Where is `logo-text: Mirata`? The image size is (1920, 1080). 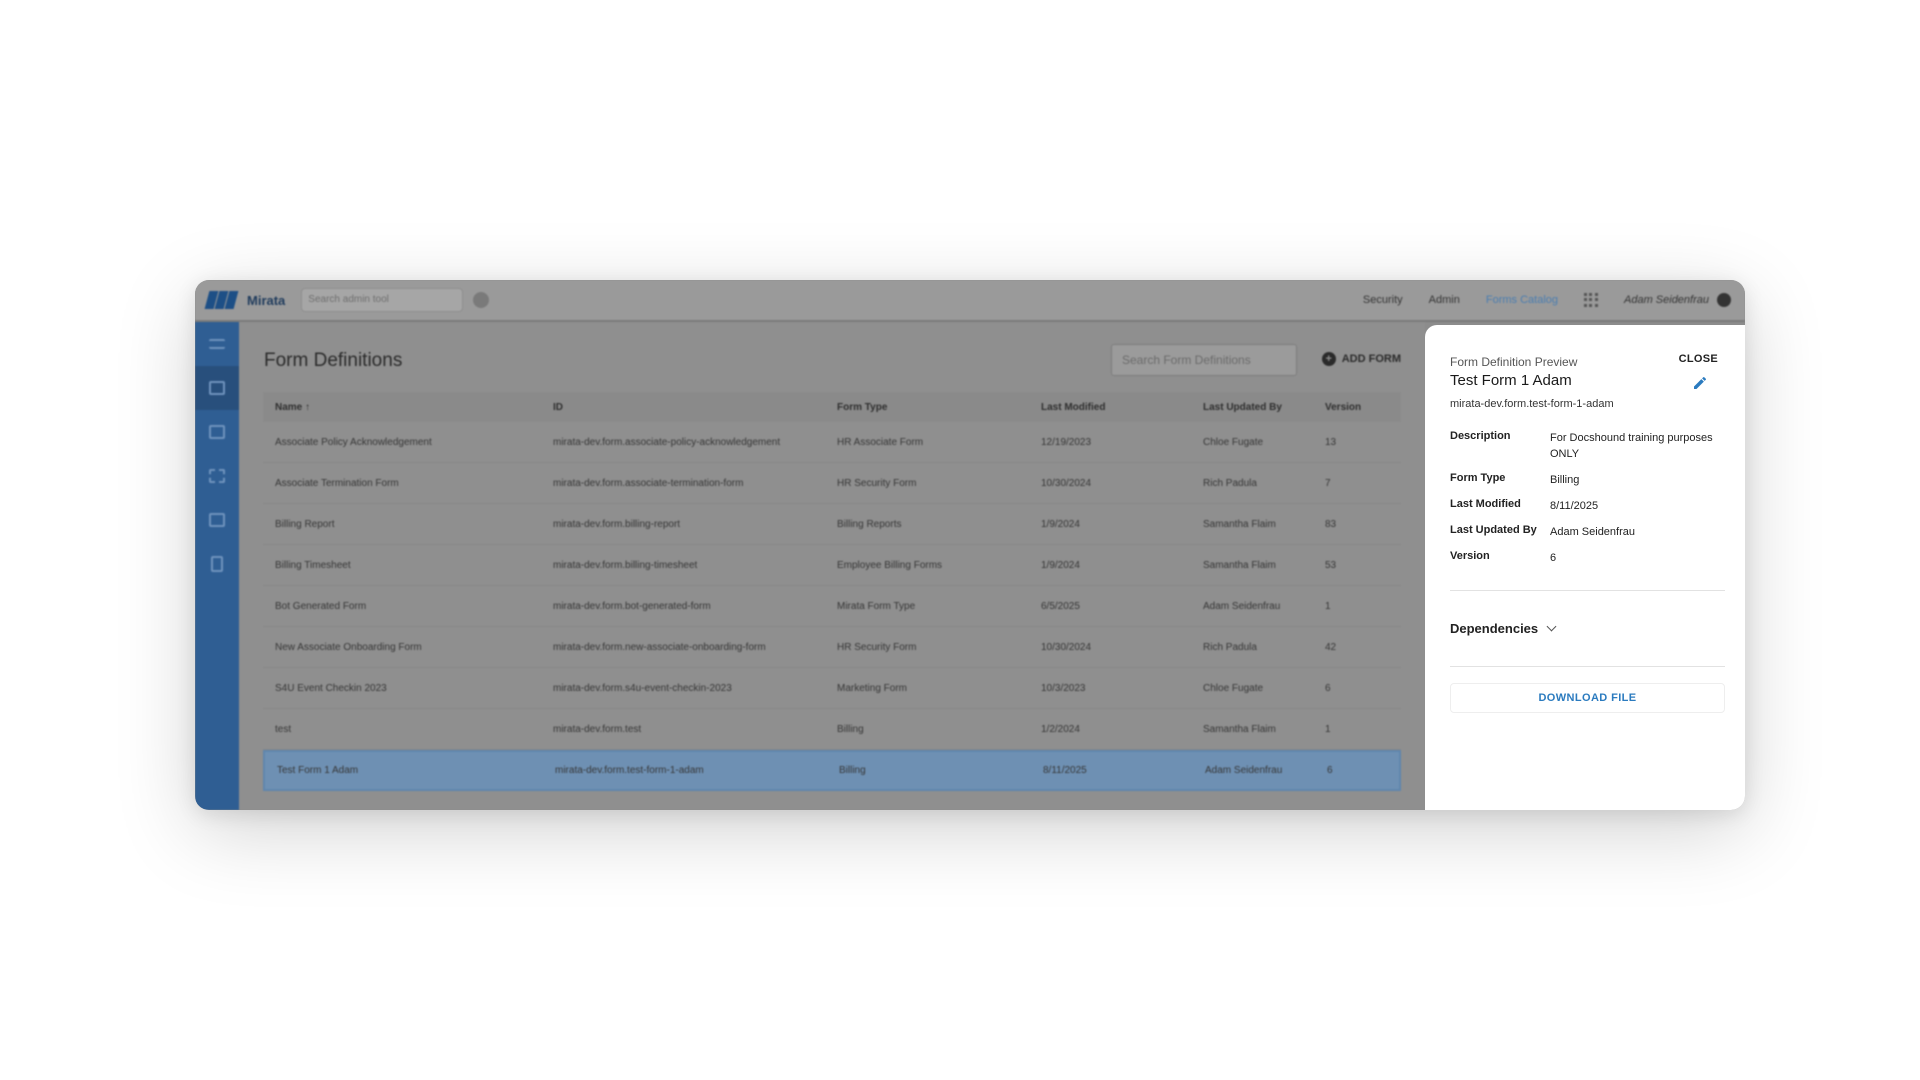 logo-text: Mirata is located at coordinates (266, 300).